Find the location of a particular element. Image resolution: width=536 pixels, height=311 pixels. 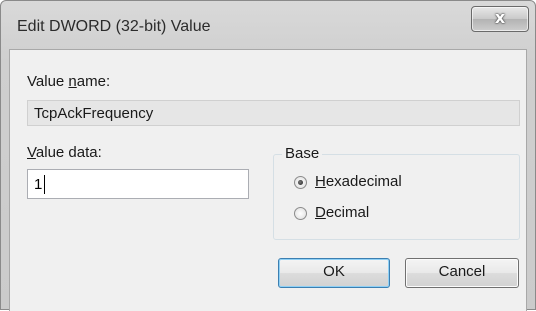

dialog-title: Edit DWORD (32-bit) Value is located at coordinates (114, 26).